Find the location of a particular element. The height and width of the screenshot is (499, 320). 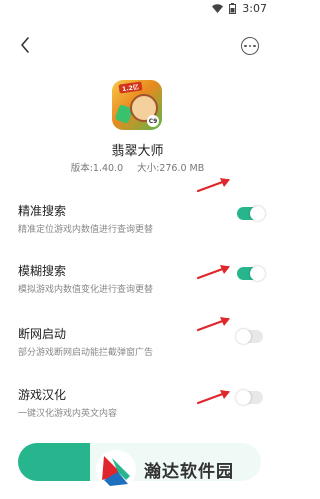

app-name: 翡翠大师 is located at coordinates (137, 151).